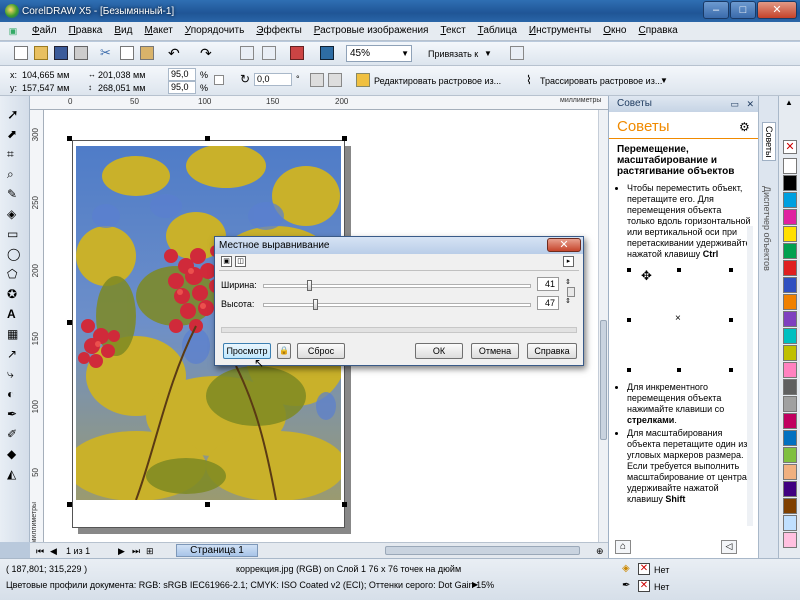 The width and height of the screenshot is (800, 600). I want to click on add-page-icon: ⊞, so click(150, 551).